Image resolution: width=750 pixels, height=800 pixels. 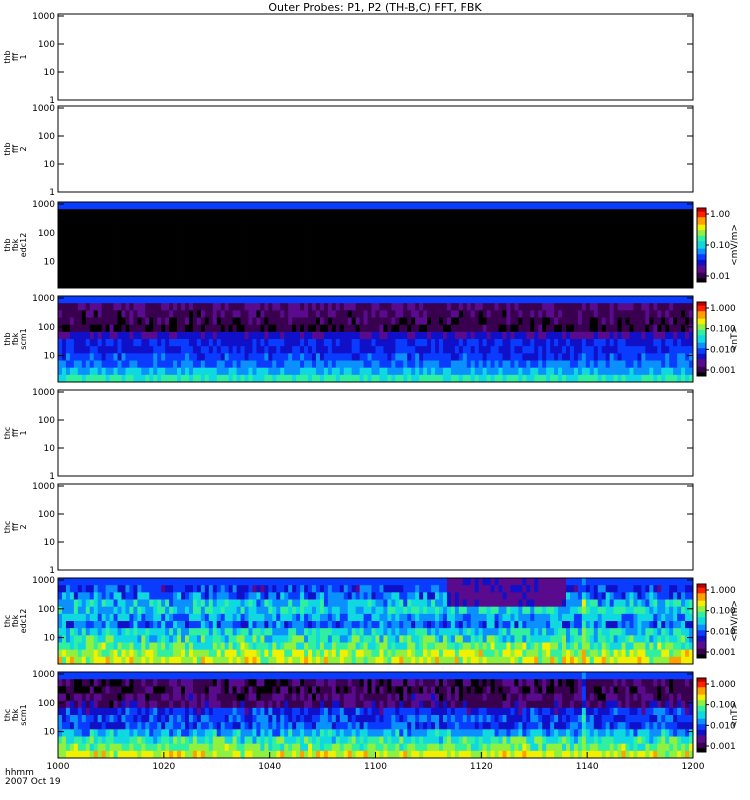 I want to click on panel-label: thbfbkedc12, so click(x=15, y=245).